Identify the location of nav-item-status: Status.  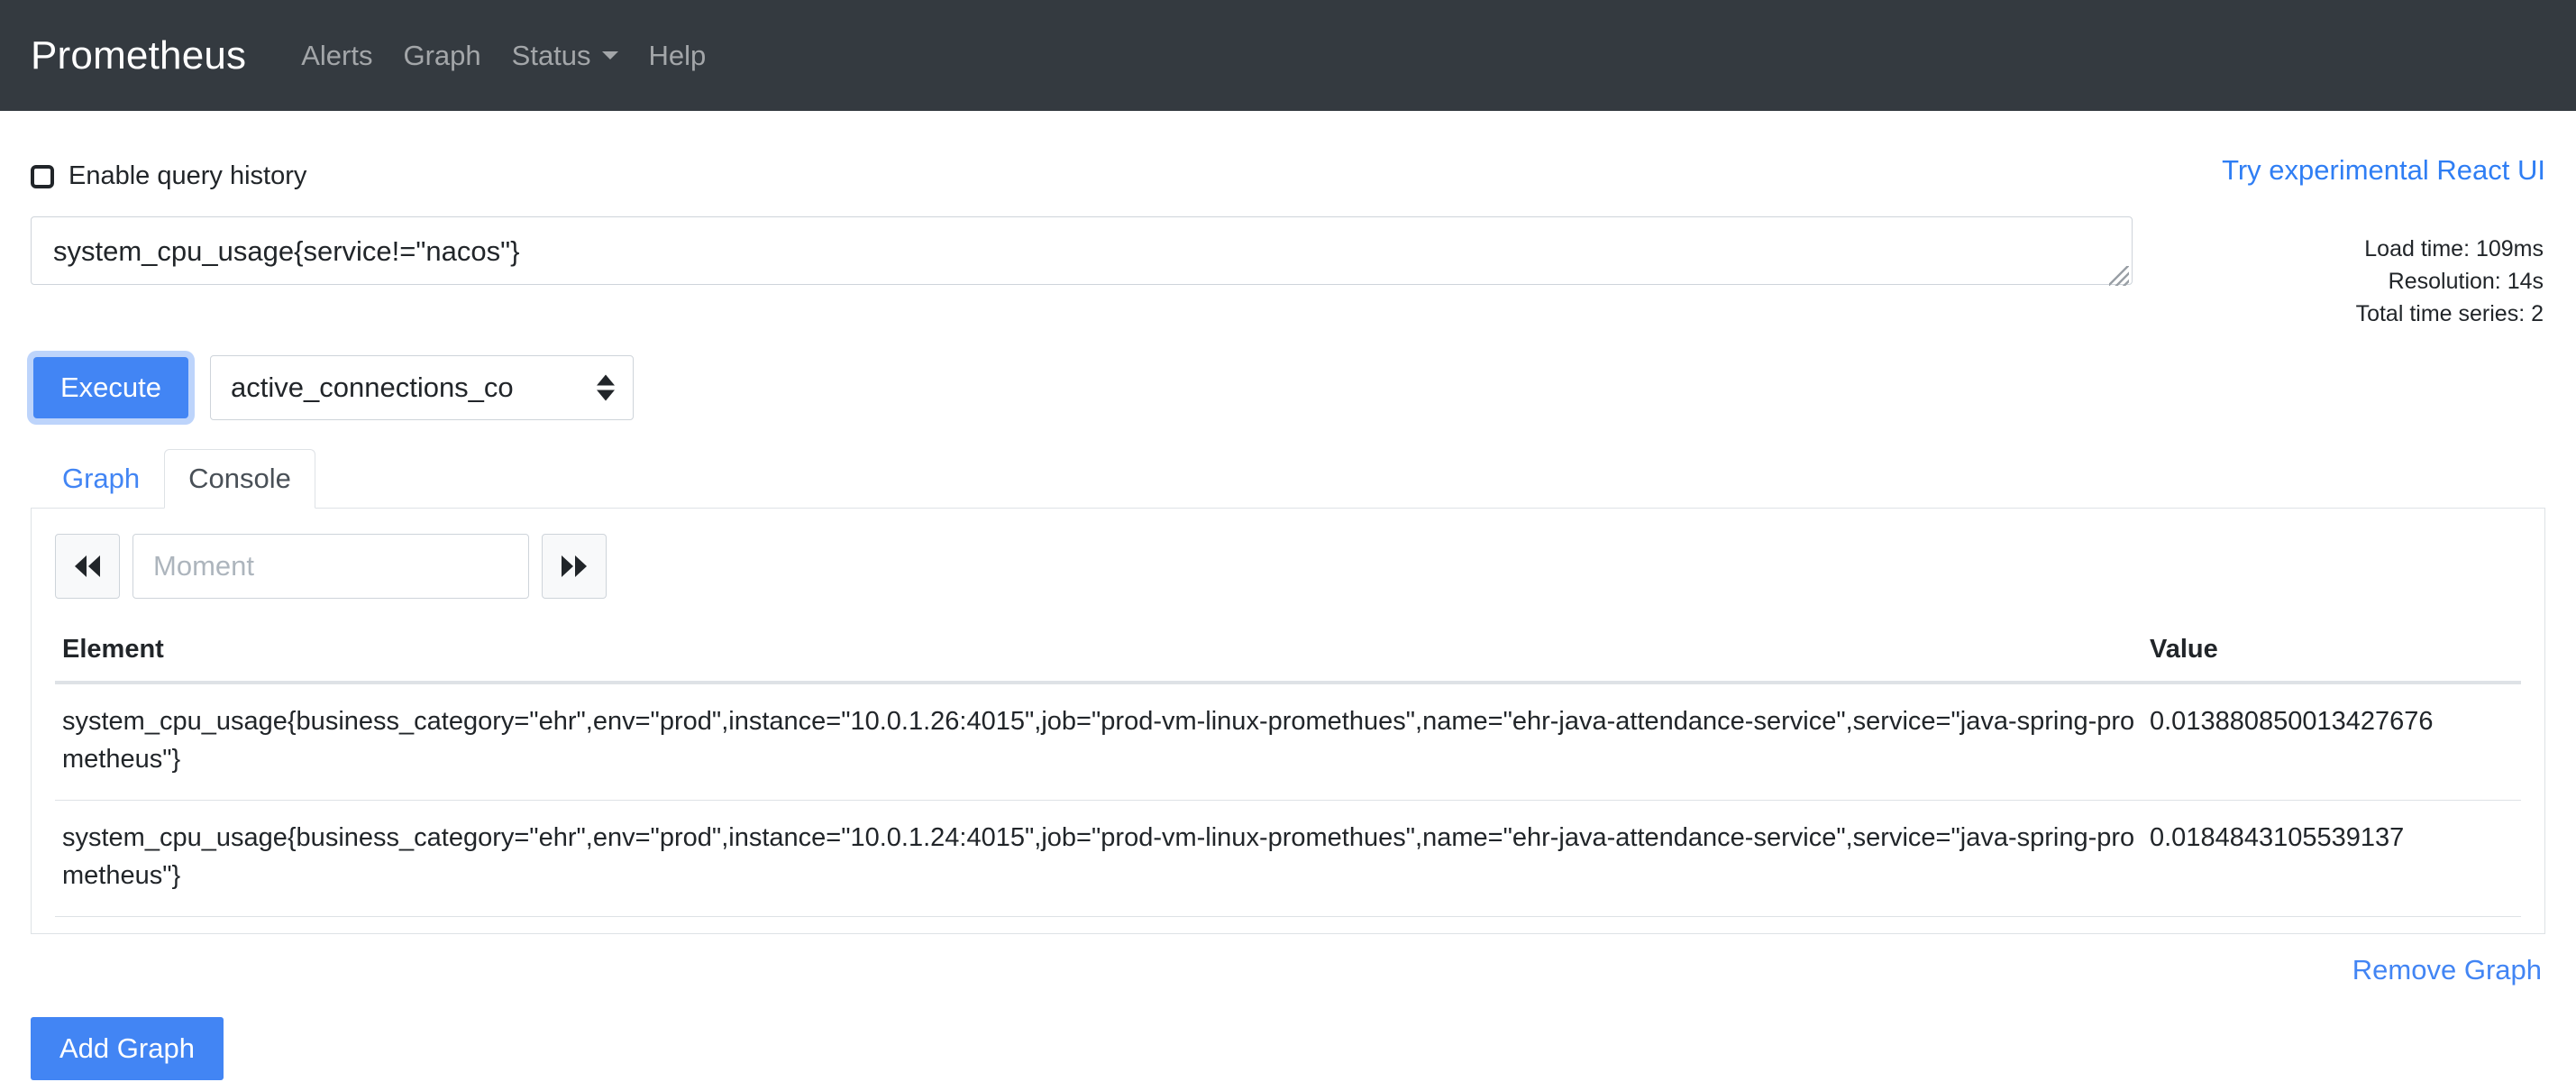
(565, 56).